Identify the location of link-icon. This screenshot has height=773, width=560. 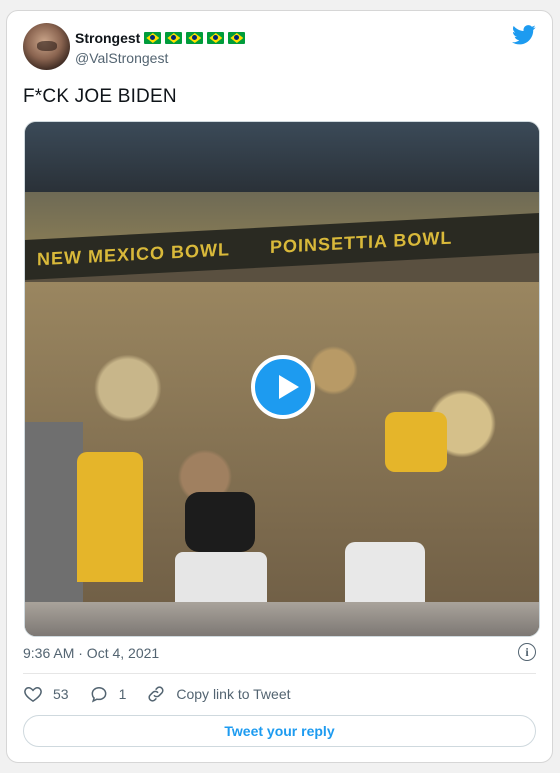
(156, 694).